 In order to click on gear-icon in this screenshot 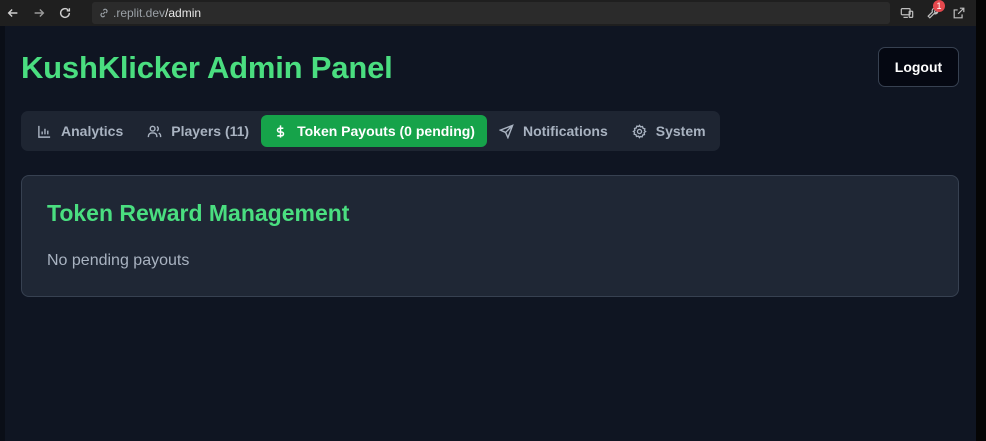, I will do `click(639, 131)`.